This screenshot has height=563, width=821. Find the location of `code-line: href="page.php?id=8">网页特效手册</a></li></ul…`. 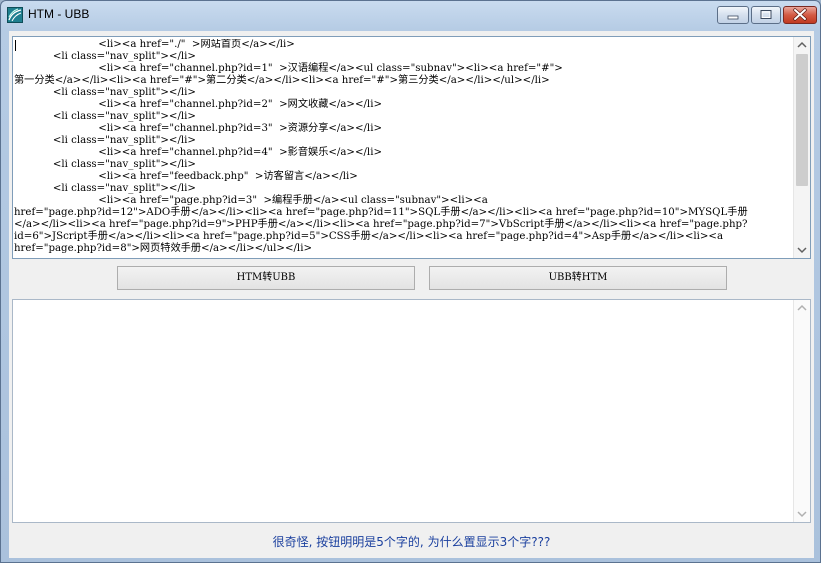

code-line: href="page.php?id=8">网页特效手册</a></li></ul… is located at coordinates (163, 248).